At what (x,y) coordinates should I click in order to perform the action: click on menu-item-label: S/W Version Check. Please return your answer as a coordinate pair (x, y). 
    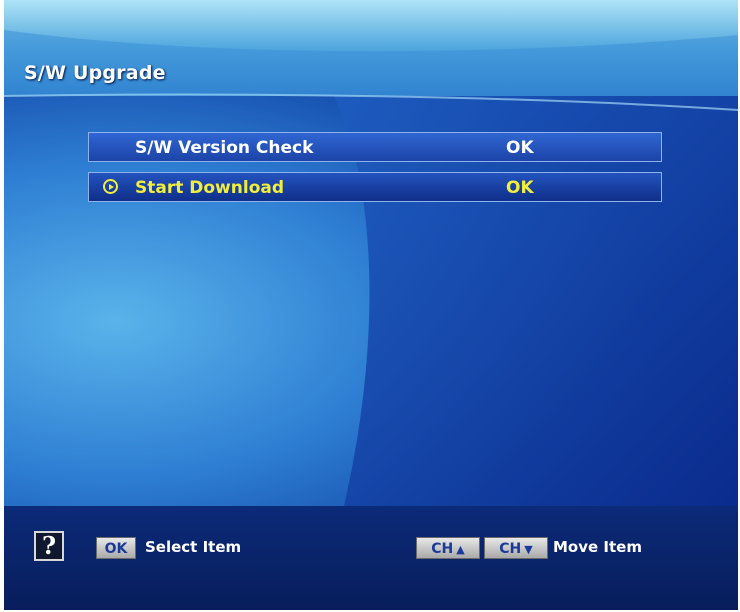
    Looking at the image, I should click on (224, 148).